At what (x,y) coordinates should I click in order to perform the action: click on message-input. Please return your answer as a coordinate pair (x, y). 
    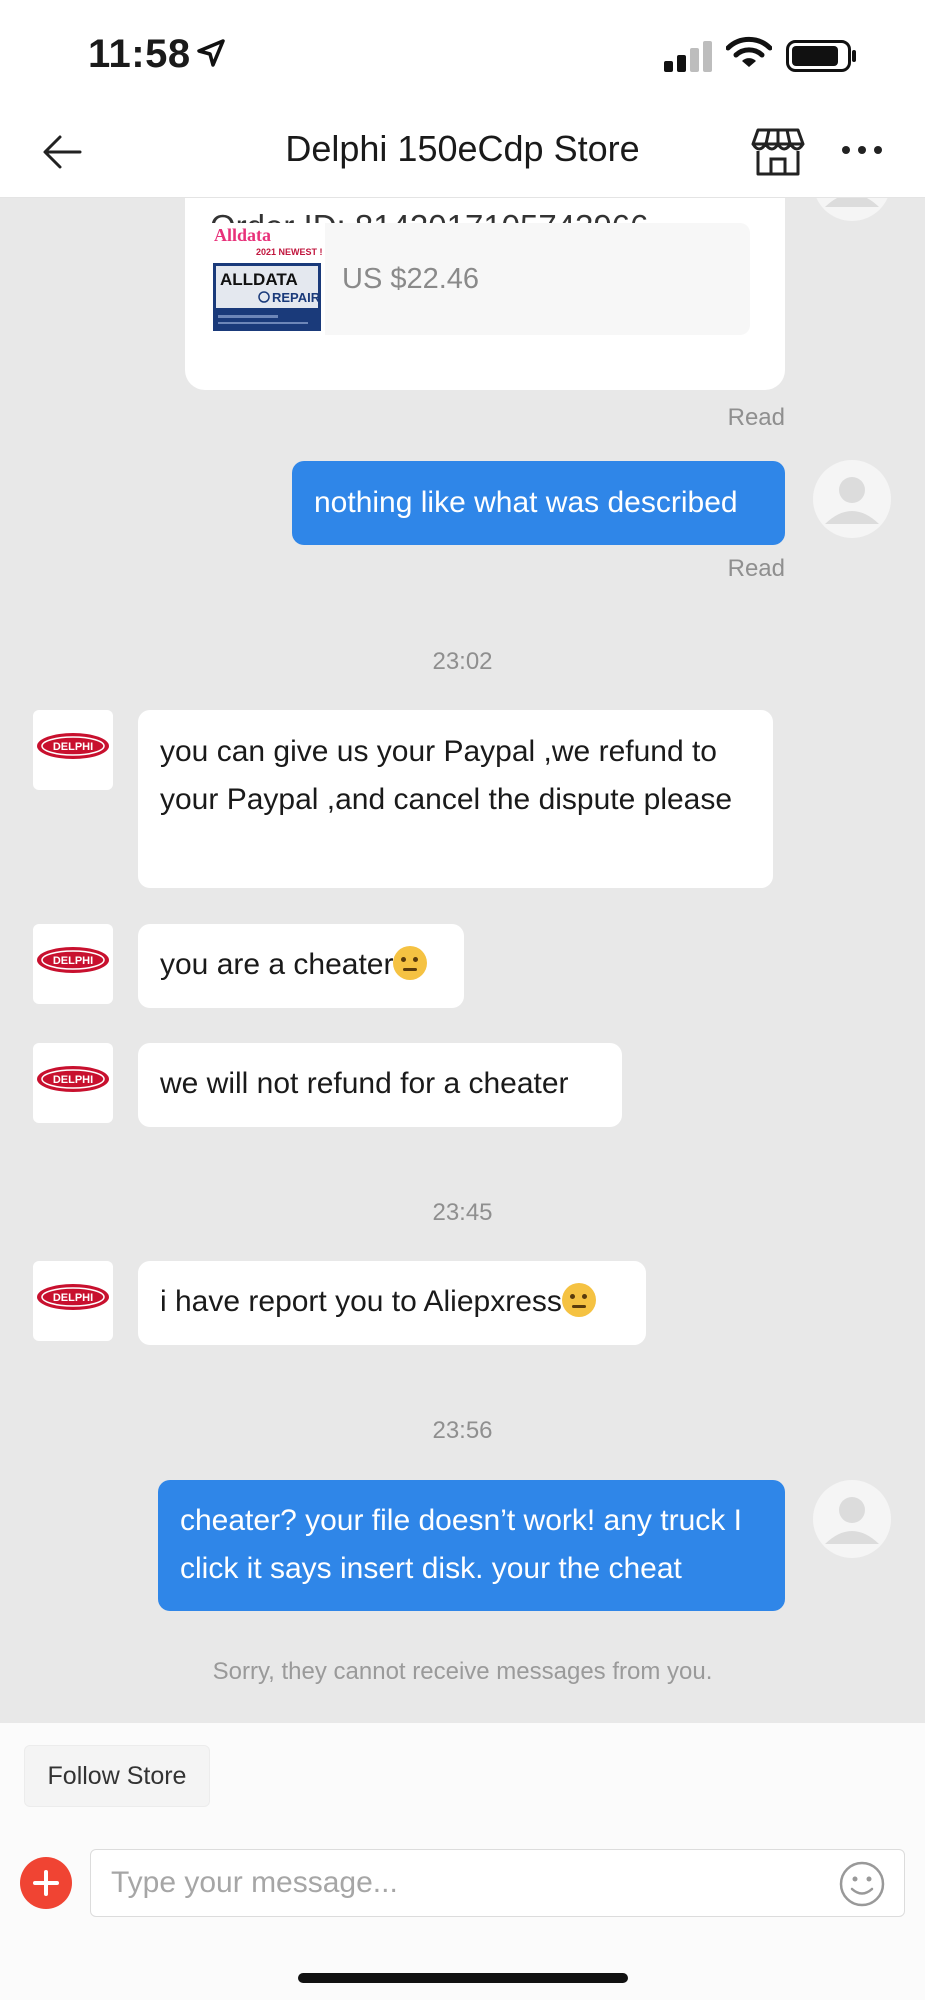
    Looking at the image, I should click on (497, 1883).